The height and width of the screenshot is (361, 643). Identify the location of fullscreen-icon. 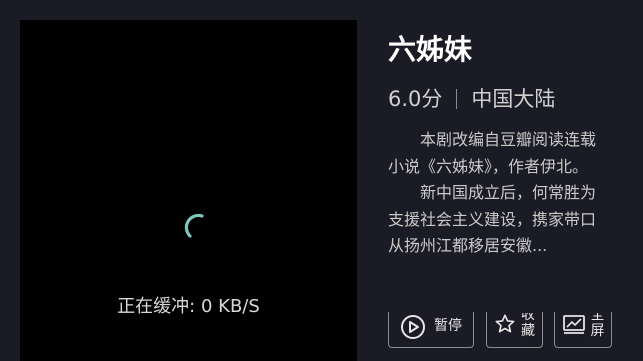
(573, 324).